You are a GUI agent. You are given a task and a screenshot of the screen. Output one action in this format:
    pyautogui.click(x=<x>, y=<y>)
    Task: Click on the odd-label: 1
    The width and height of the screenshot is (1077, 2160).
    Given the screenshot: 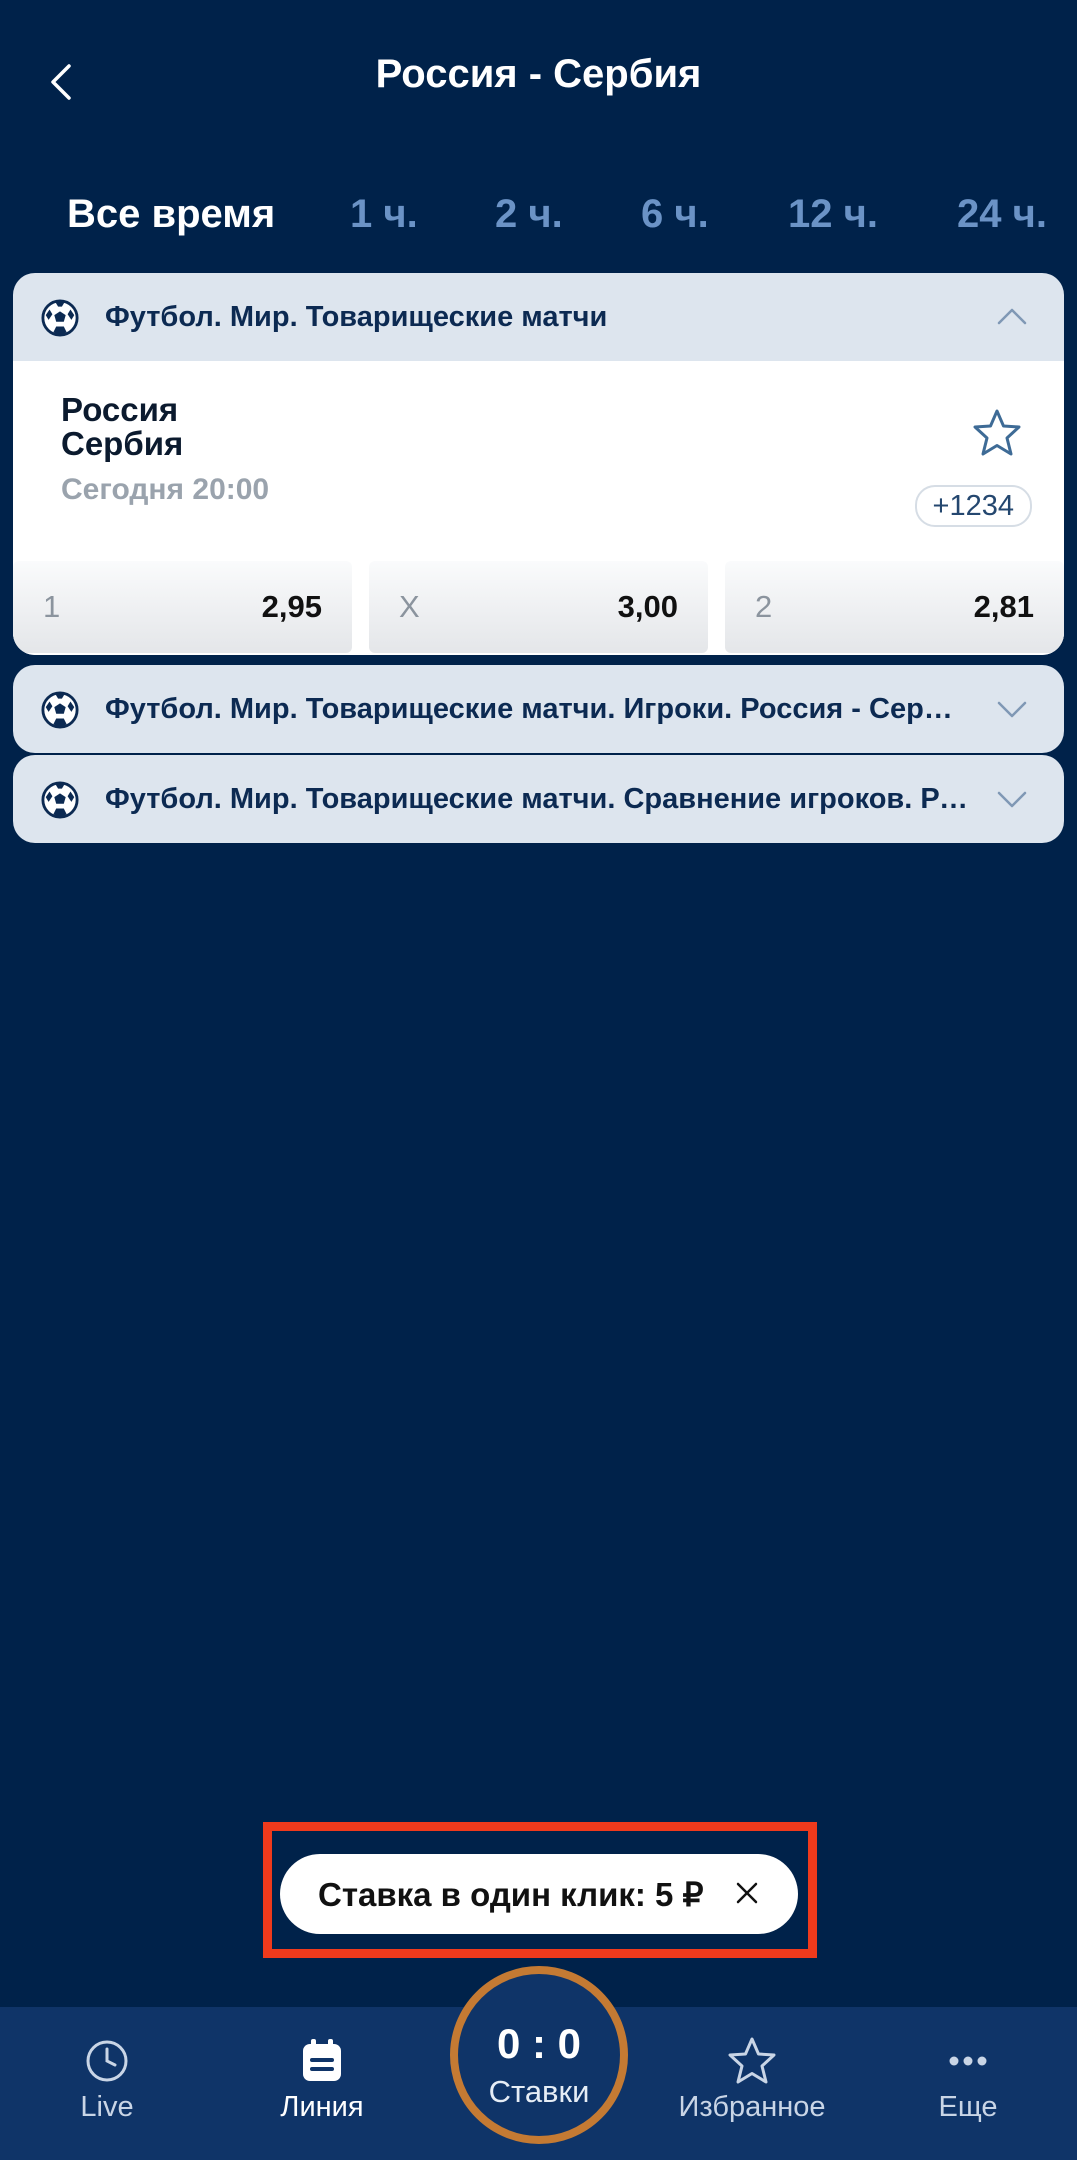 What is the action you would take?
    pyautogui.click(x=52, y=606)
    